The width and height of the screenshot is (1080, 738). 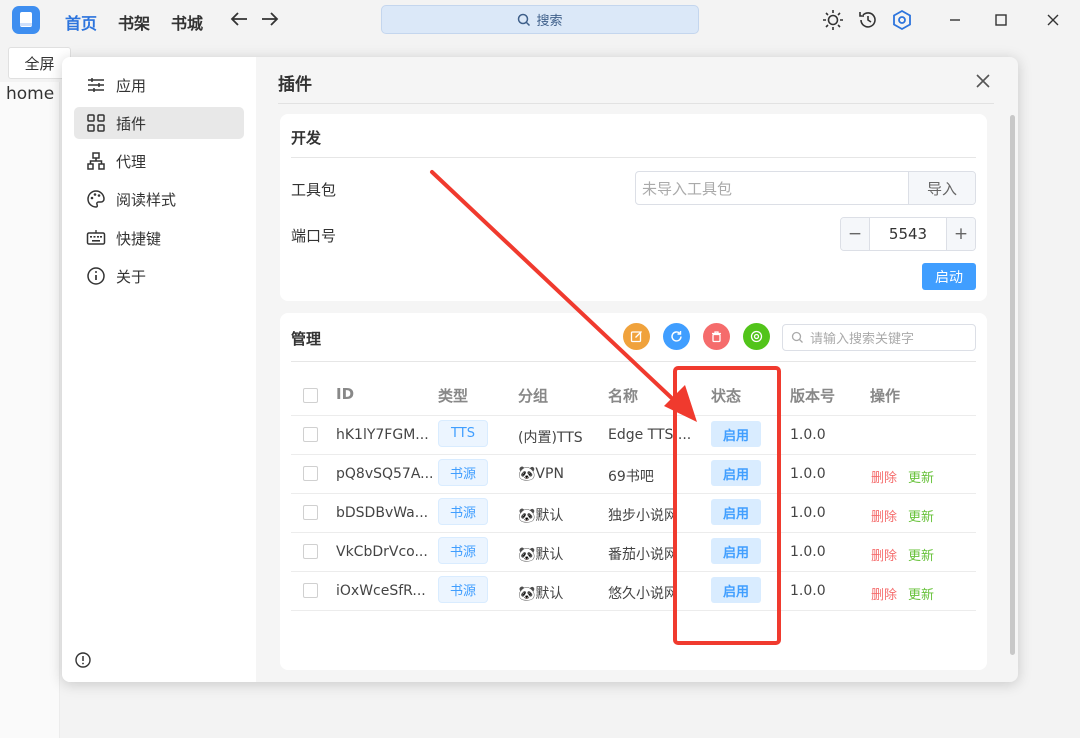 I want to click on title-divider, so click(x=636, y=103).